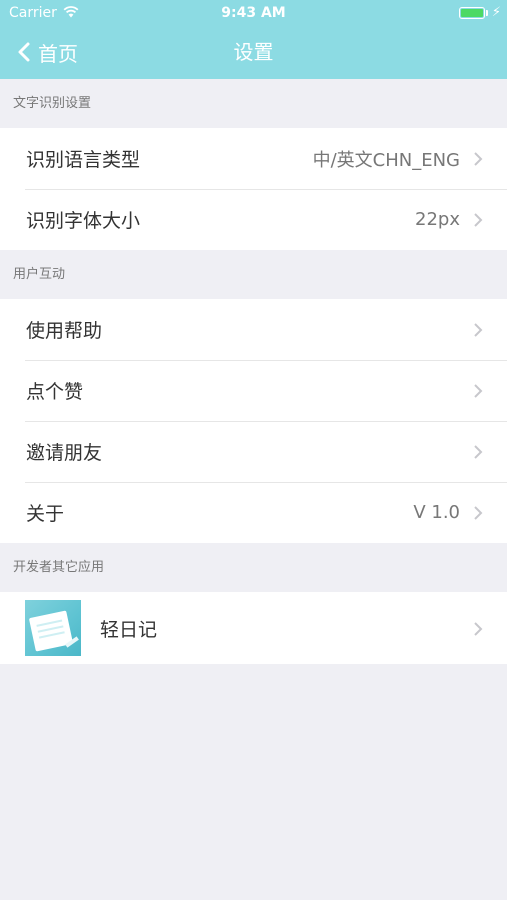 The height and width of the screenshot is (900, 507). I want to click on charging-icon: ⚡, so click(496, 12).